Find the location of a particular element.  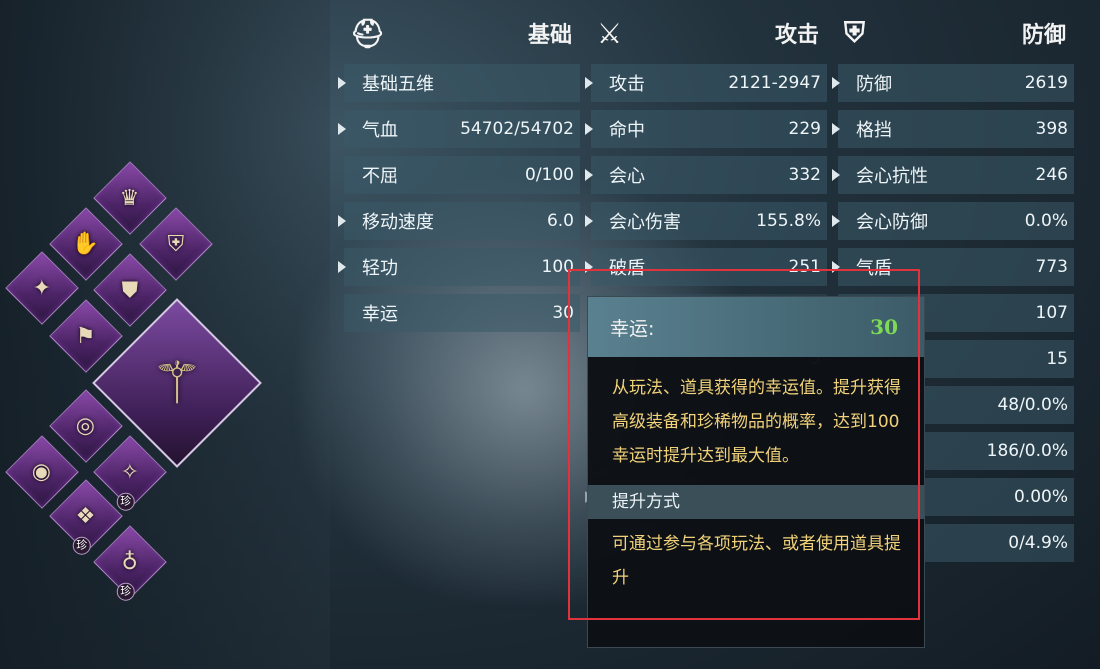

stat-value: 186/0.0% is located at coordinates (1027, 451).